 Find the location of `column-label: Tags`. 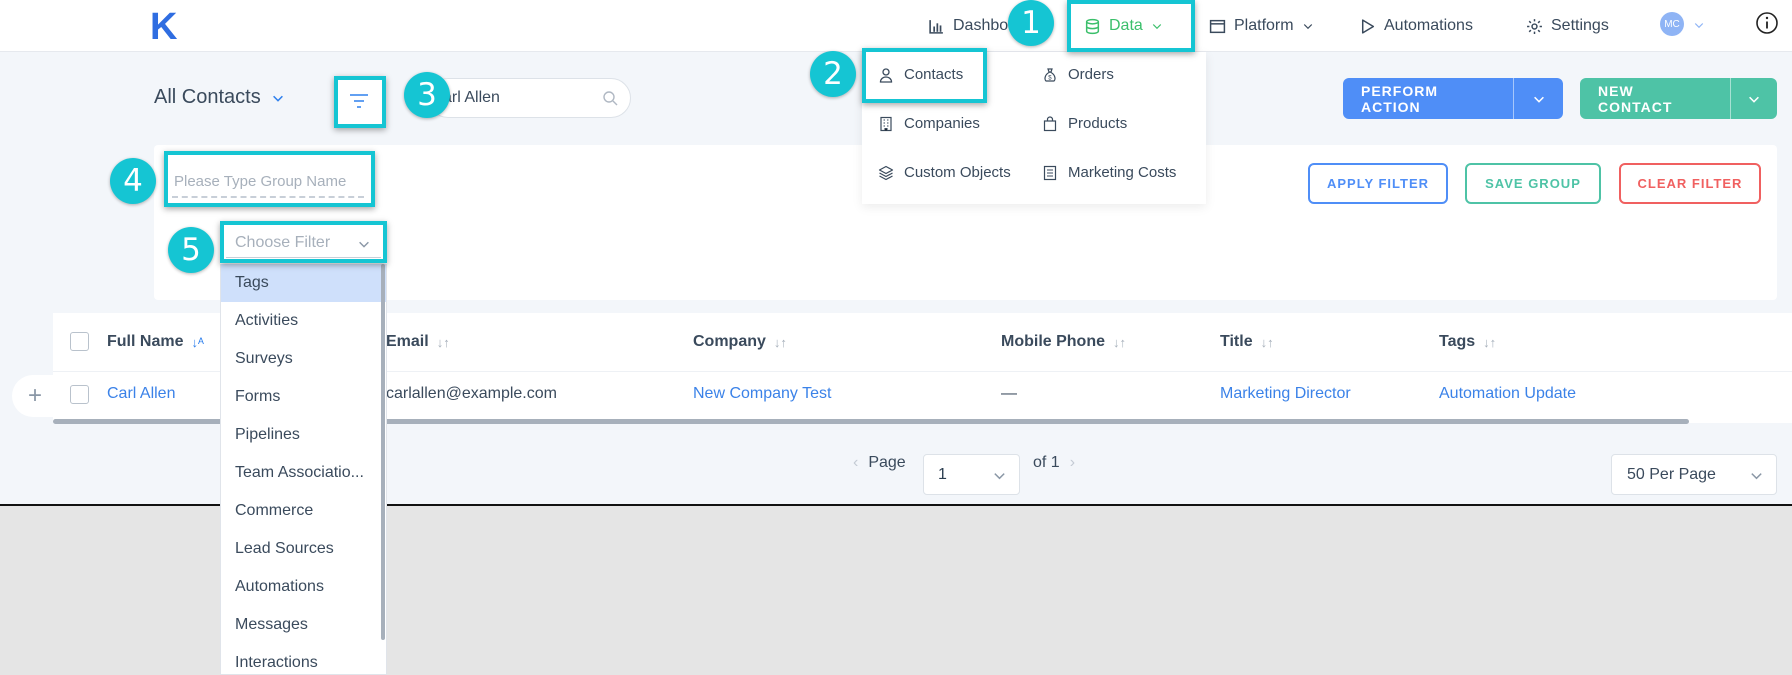

column-label: Tags is located at coordinates (1457, 341).